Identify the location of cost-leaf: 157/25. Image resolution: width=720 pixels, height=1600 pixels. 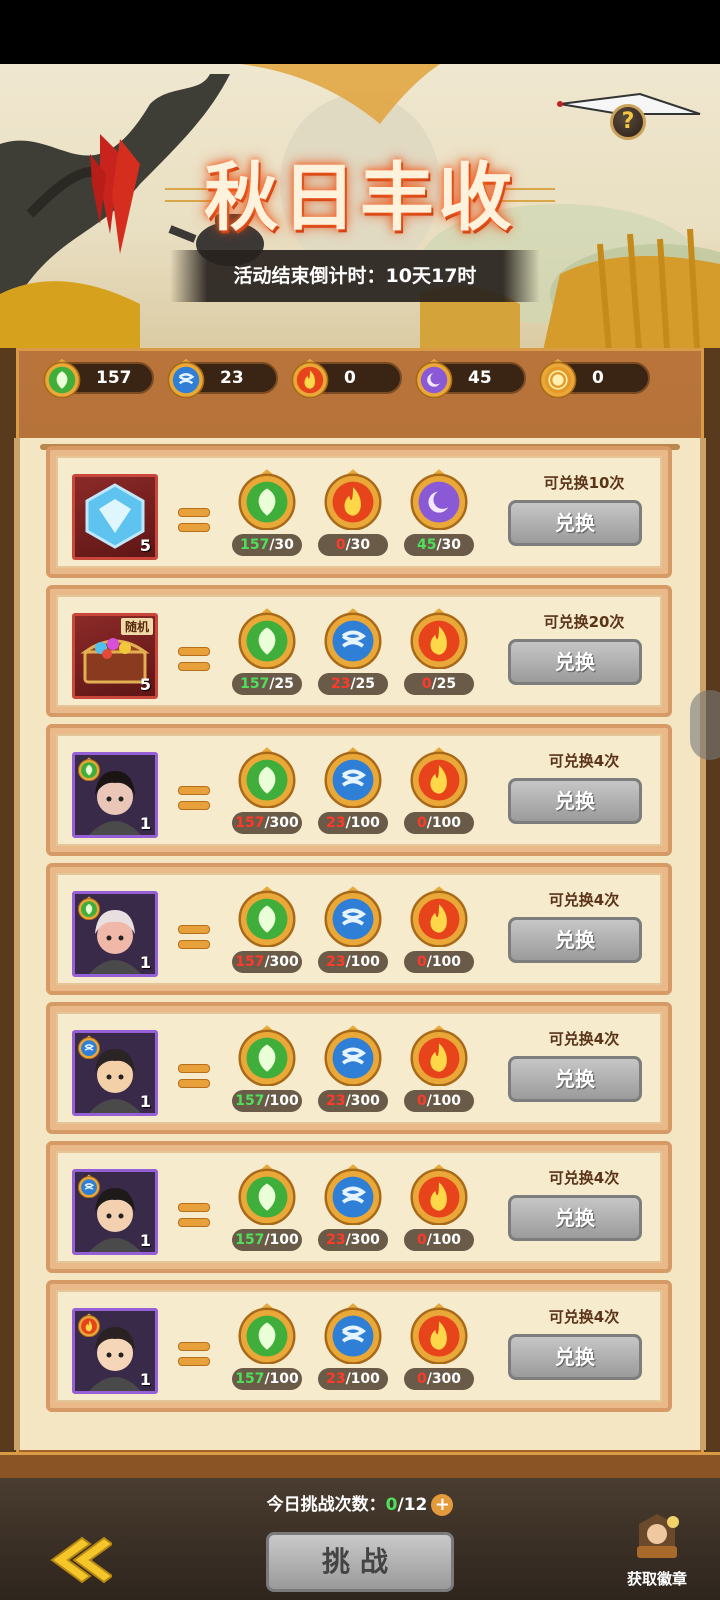
(267, 651).